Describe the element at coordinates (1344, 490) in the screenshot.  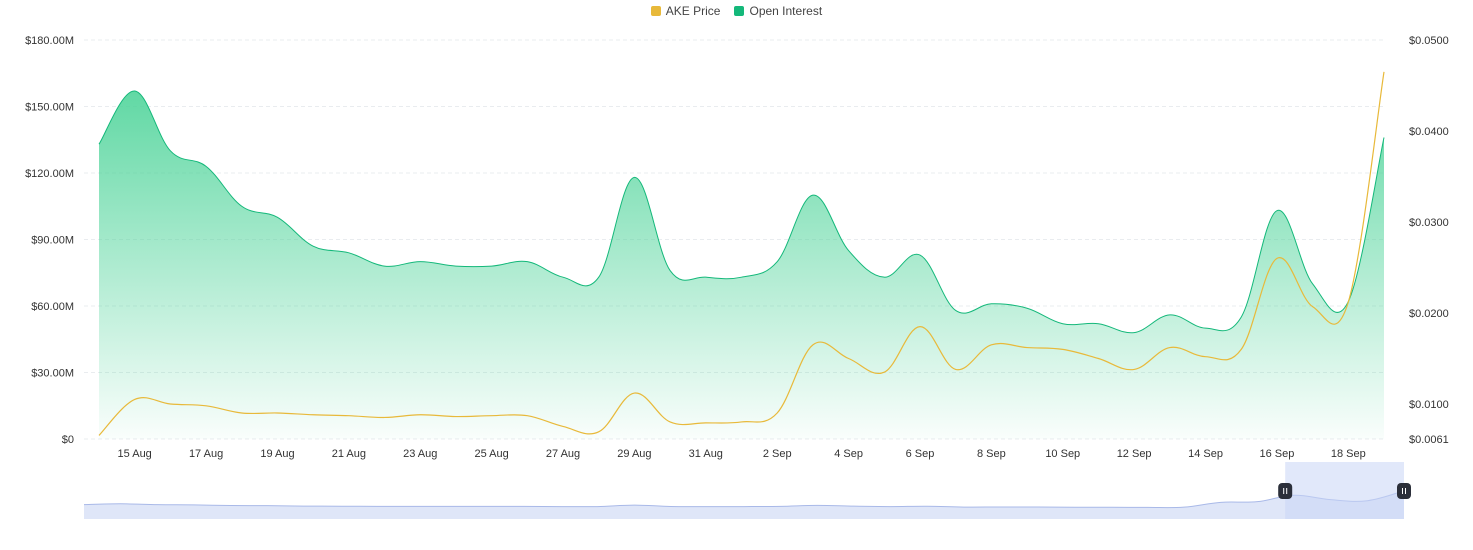
I see `brush-selection` at that location.